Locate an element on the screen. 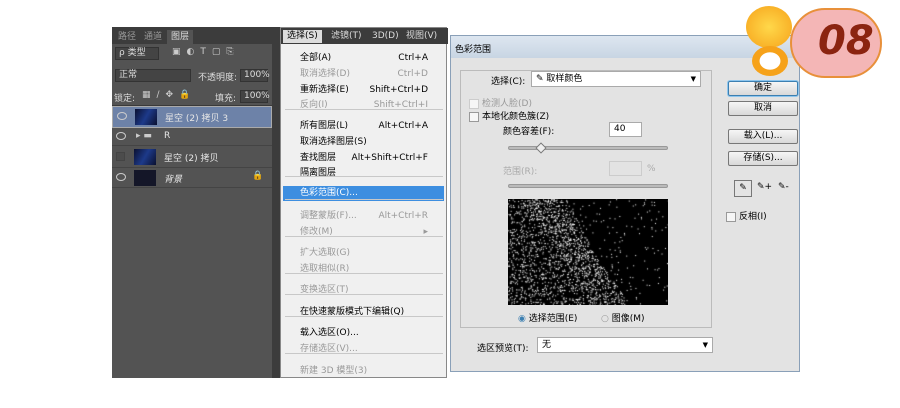 This screenshot has height=408, width=900. range-label: 范围(R): is located at coordinates (520, 172).